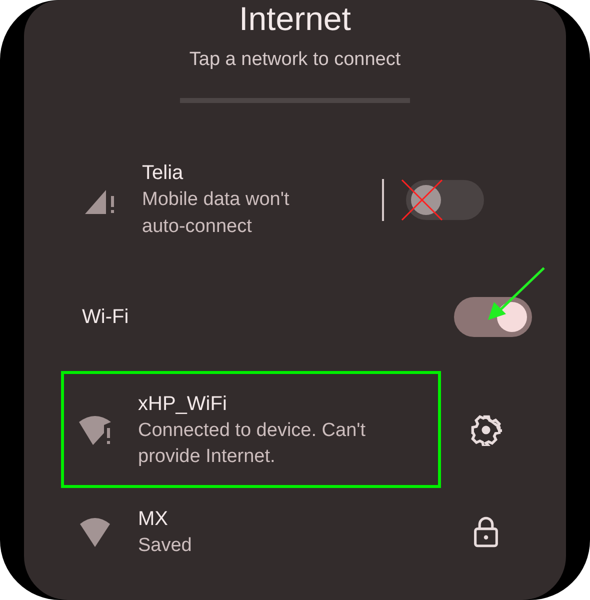 The image size is (590, 600). What do you see at coordinates (163, 173) in the screenshot?
I see `network-name: Telia` at bounding box center [163, 173].